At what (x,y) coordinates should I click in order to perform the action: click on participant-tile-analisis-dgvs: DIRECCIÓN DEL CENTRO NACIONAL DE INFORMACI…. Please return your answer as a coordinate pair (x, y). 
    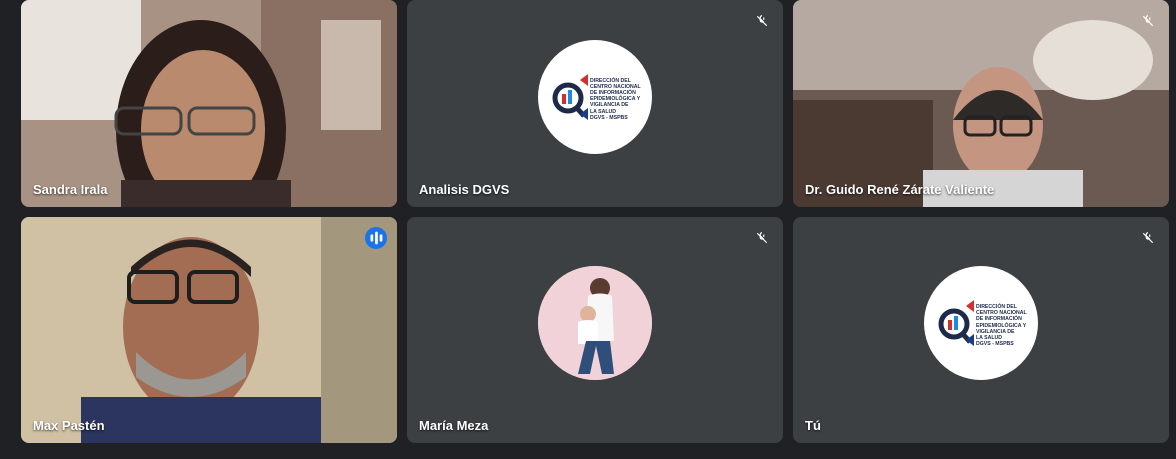
    Looking at the image, I should click on (595, 103).